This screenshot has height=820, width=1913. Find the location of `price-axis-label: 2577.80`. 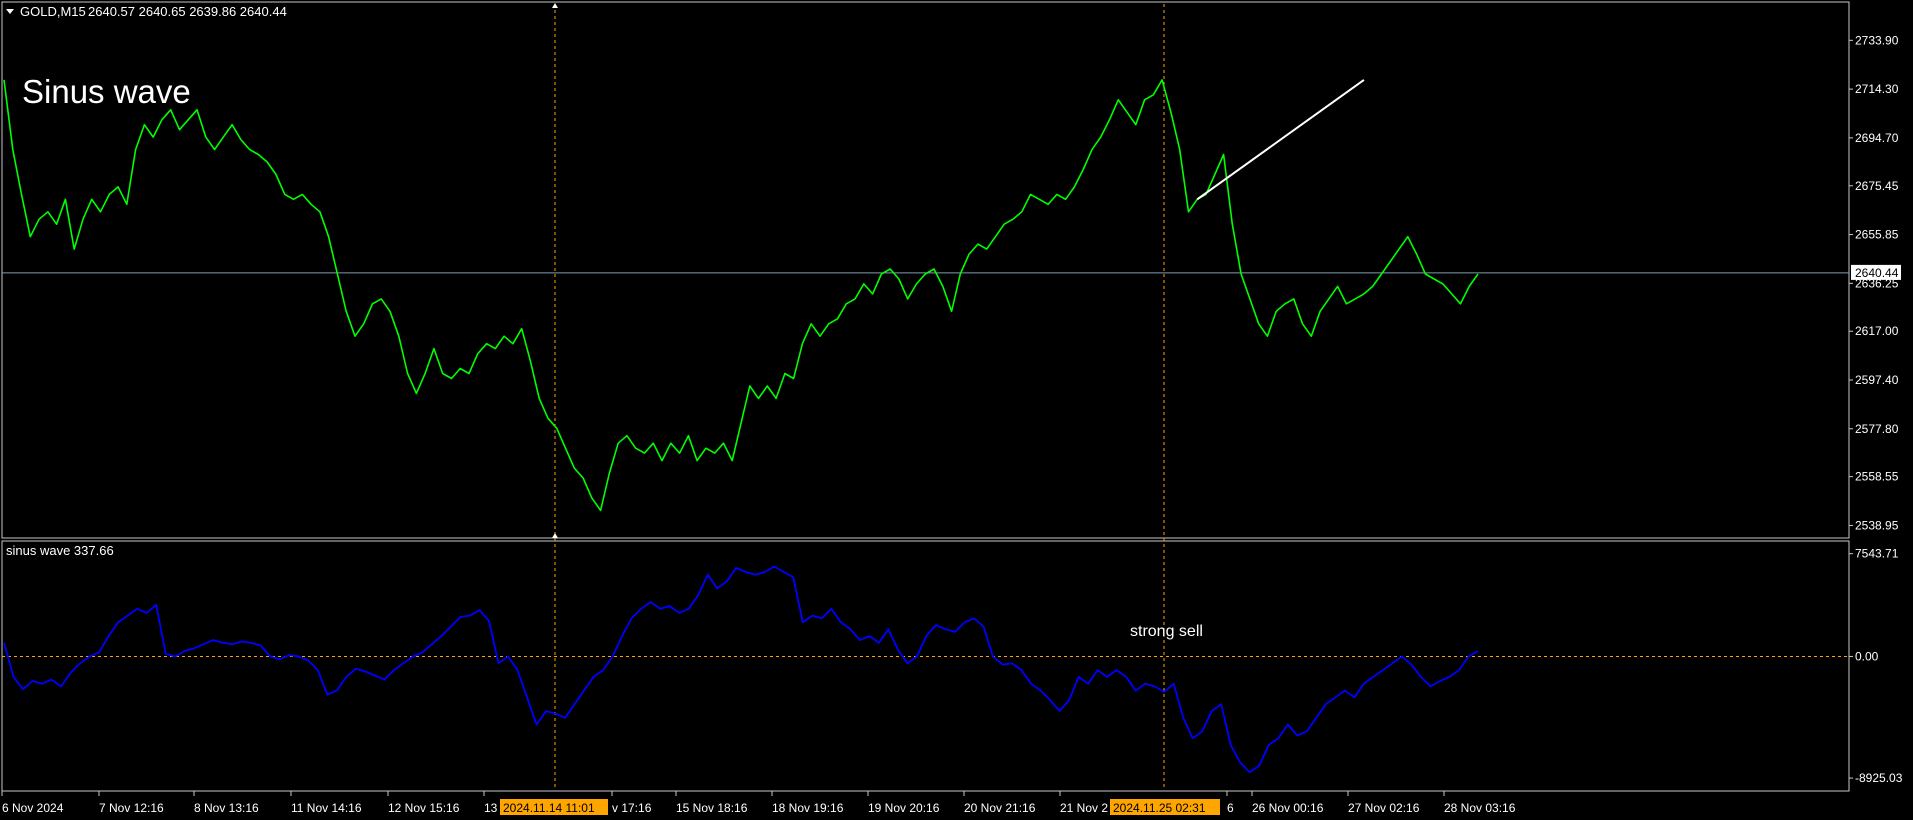

price-axis-label: 2577.80 is located at coordinates (1877, 429).